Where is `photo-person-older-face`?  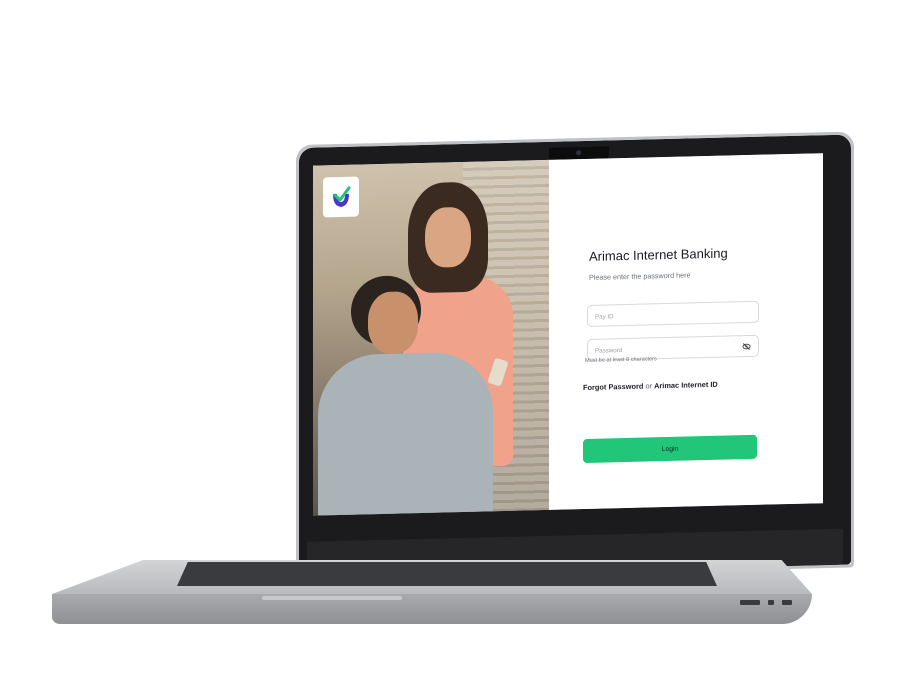
photo-person-older-face is located at coordinates (393, 323).